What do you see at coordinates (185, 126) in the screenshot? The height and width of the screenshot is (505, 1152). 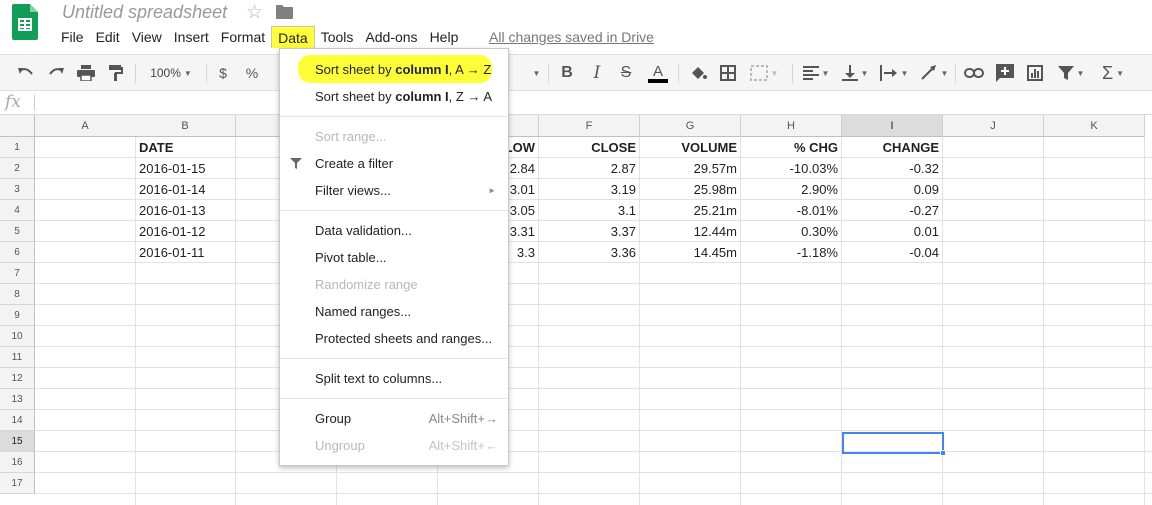 I see `column-header-b: B` at bounding box center [185, 126].